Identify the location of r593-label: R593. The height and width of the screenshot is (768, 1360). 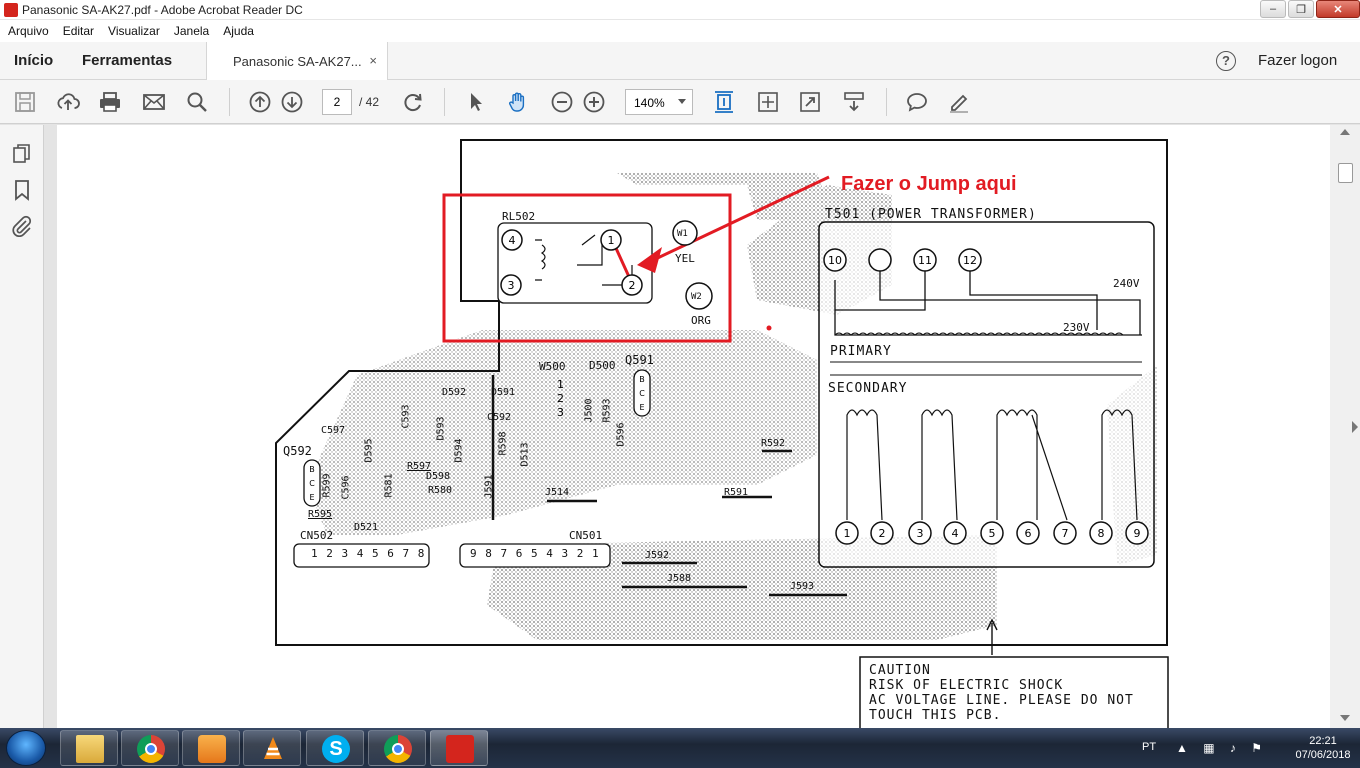
(607, 410).